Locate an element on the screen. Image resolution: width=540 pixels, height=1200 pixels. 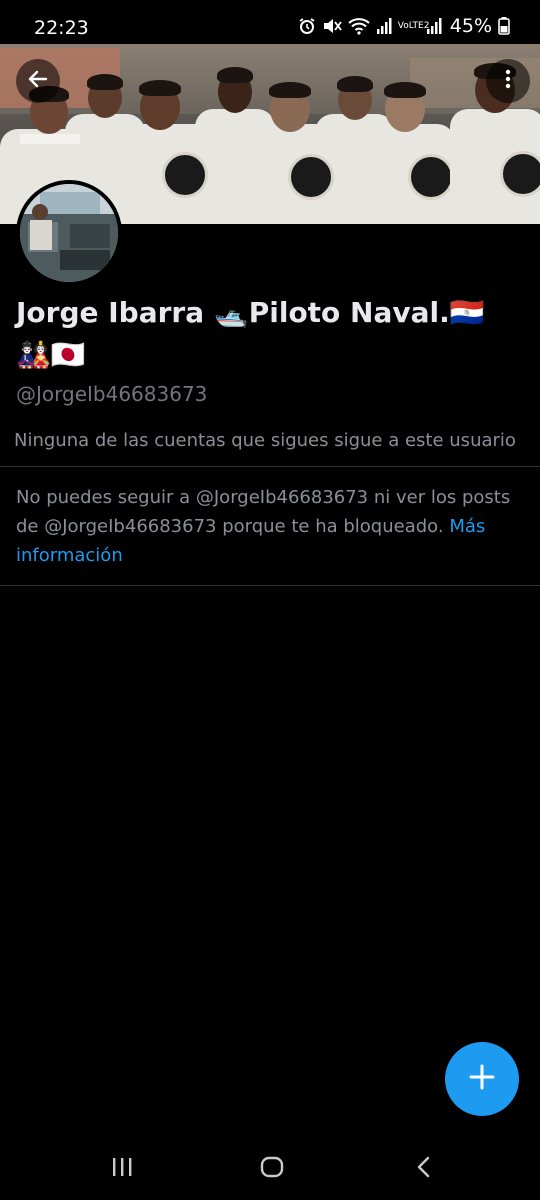
profile-name: Jorge Ibarra 🛥️Piloto Naval.🇵🇾 🎎🇯🇵 is located at coordinates (250, 333).